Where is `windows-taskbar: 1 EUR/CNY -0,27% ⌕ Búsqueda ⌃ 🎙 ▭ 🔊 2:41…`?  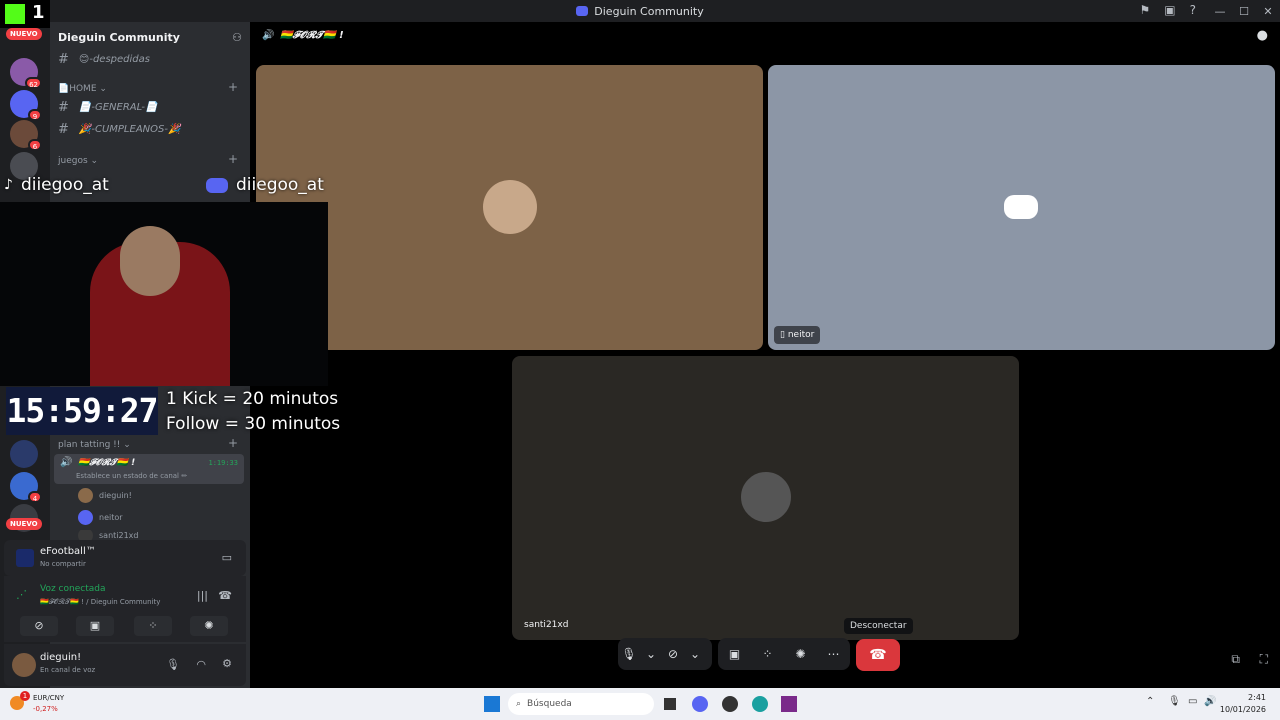 windows-taskbar: 1 EUR/CNY -0,27% ⌕ Búsqueda ⌃ 🎙 ▭ 🔊 2:41… is located at coordinates (640, 704).